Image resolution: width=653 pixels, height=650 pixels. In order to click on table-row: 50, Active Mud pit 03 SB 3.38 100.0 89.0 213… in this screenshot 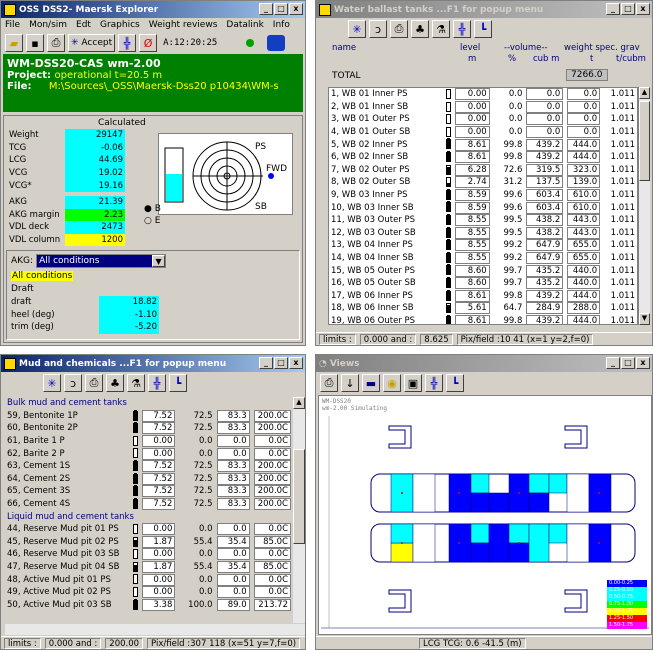, I will do `click(149, 605)`.